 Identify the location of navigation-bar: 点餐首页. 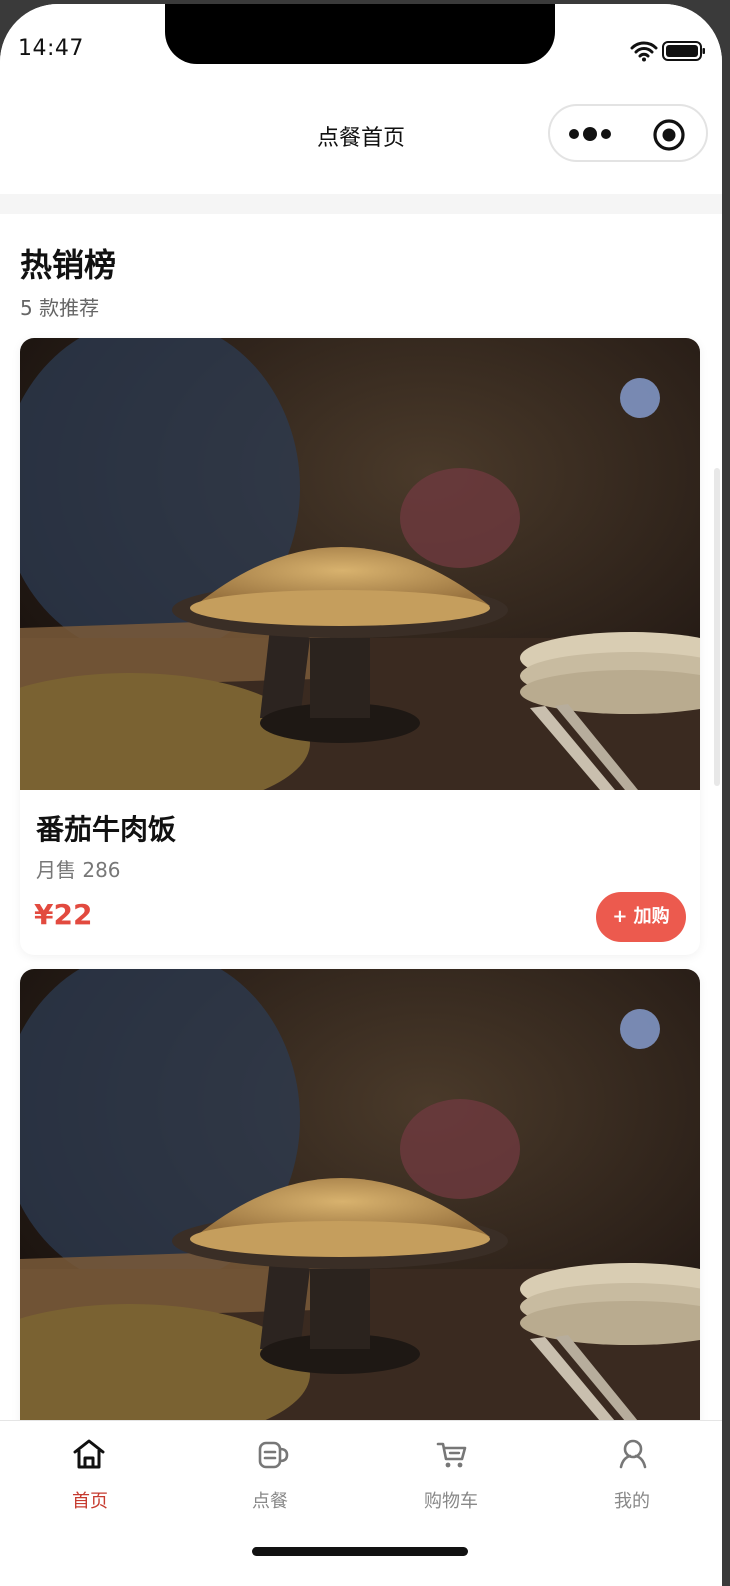
(361, 143).